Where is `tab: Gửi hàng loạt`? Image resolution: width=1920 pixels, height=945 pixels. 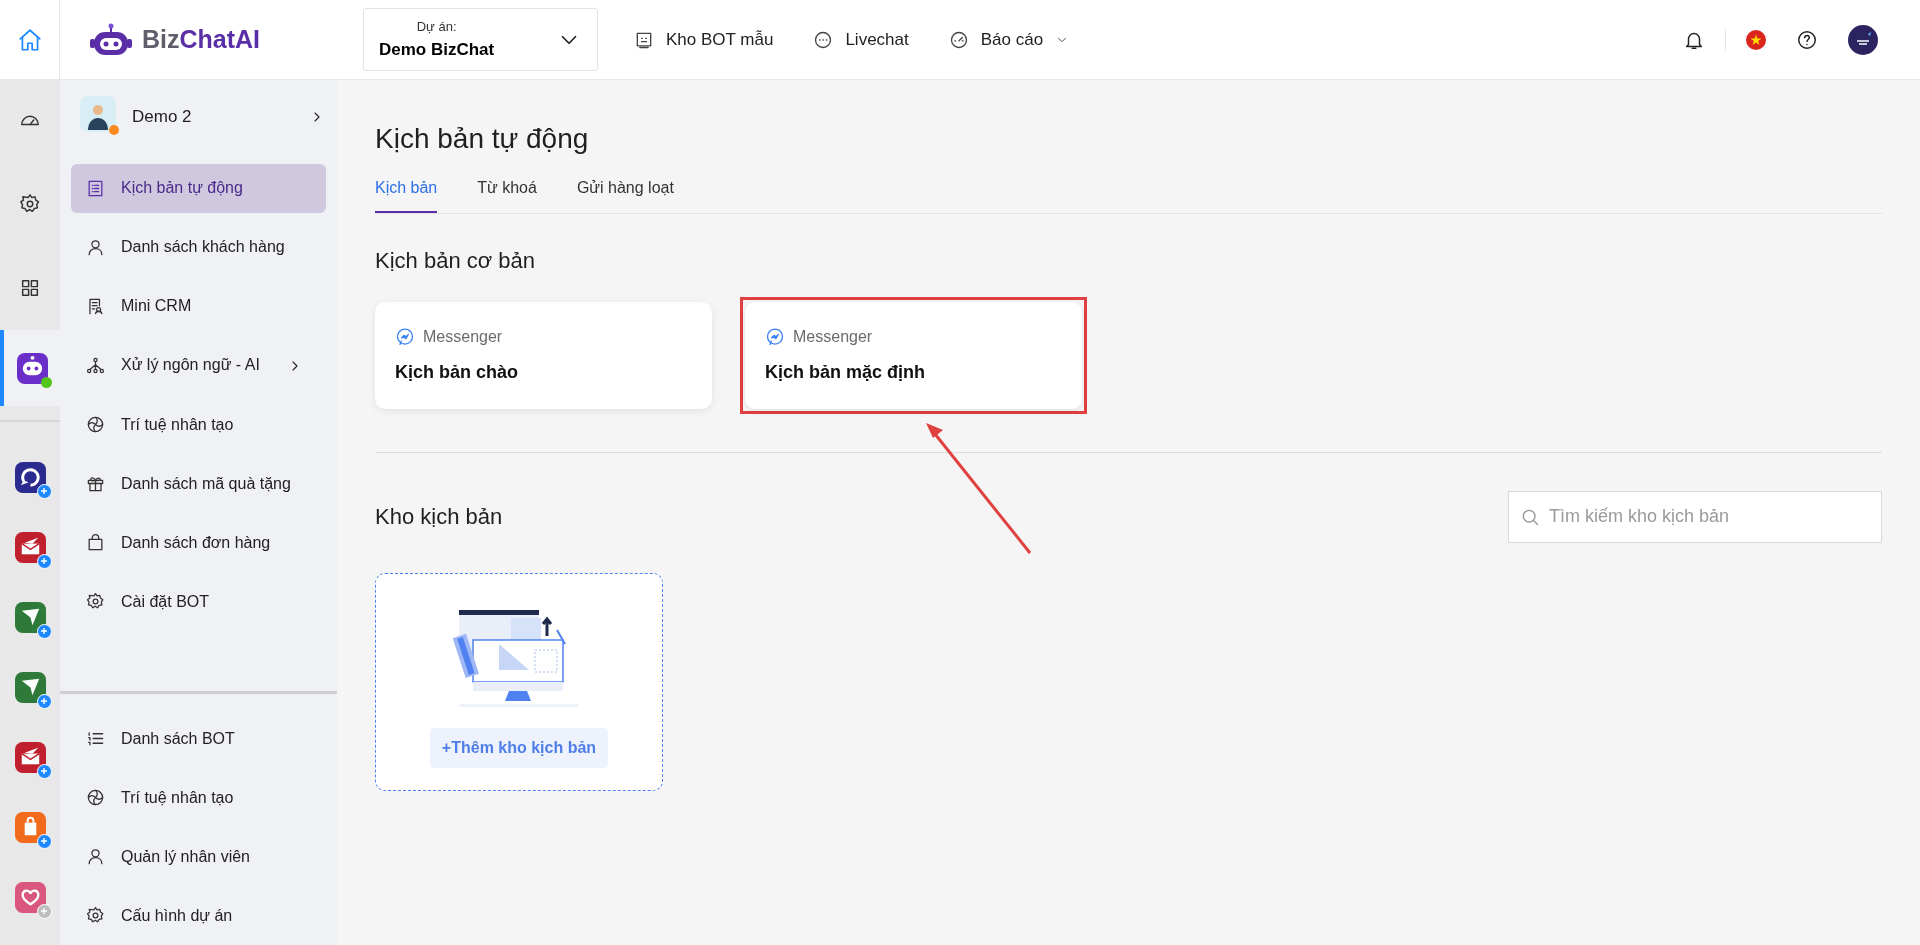
tab: Gửi hàng loạt is located at coordinates (625, 194).